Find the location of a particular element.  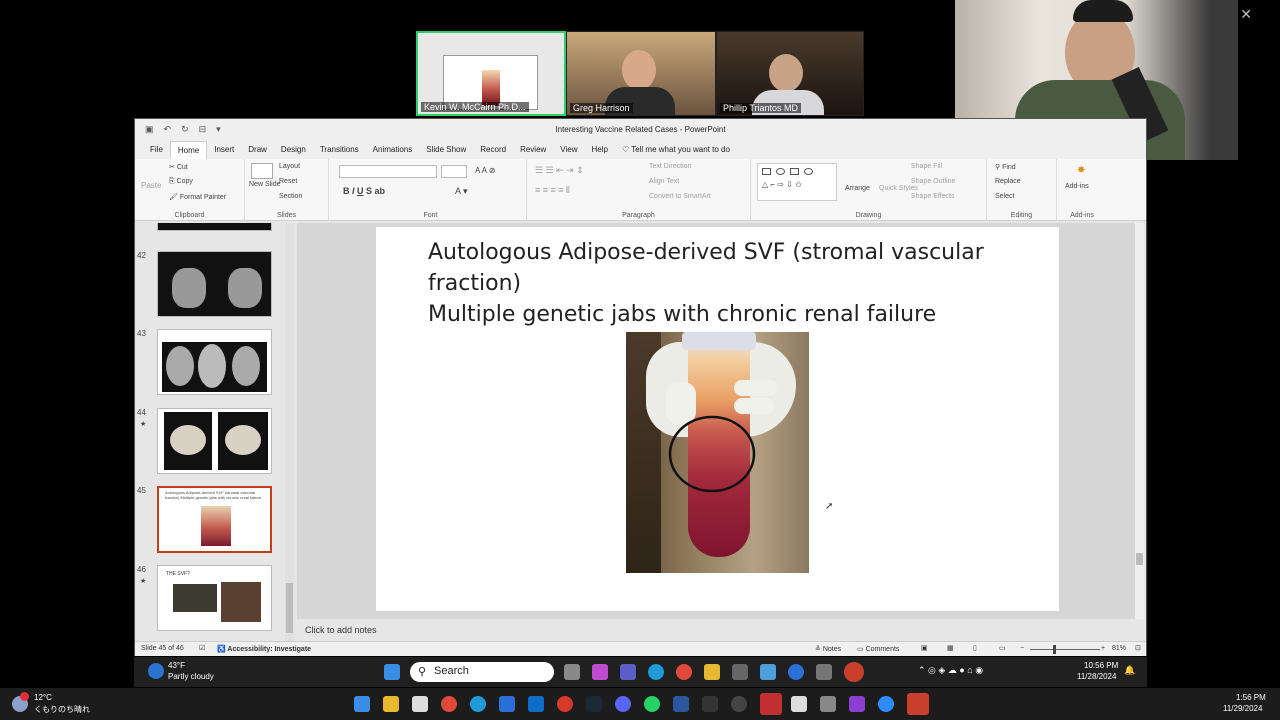

zoom-in-icon: + is located at coordinates (1103, 648).